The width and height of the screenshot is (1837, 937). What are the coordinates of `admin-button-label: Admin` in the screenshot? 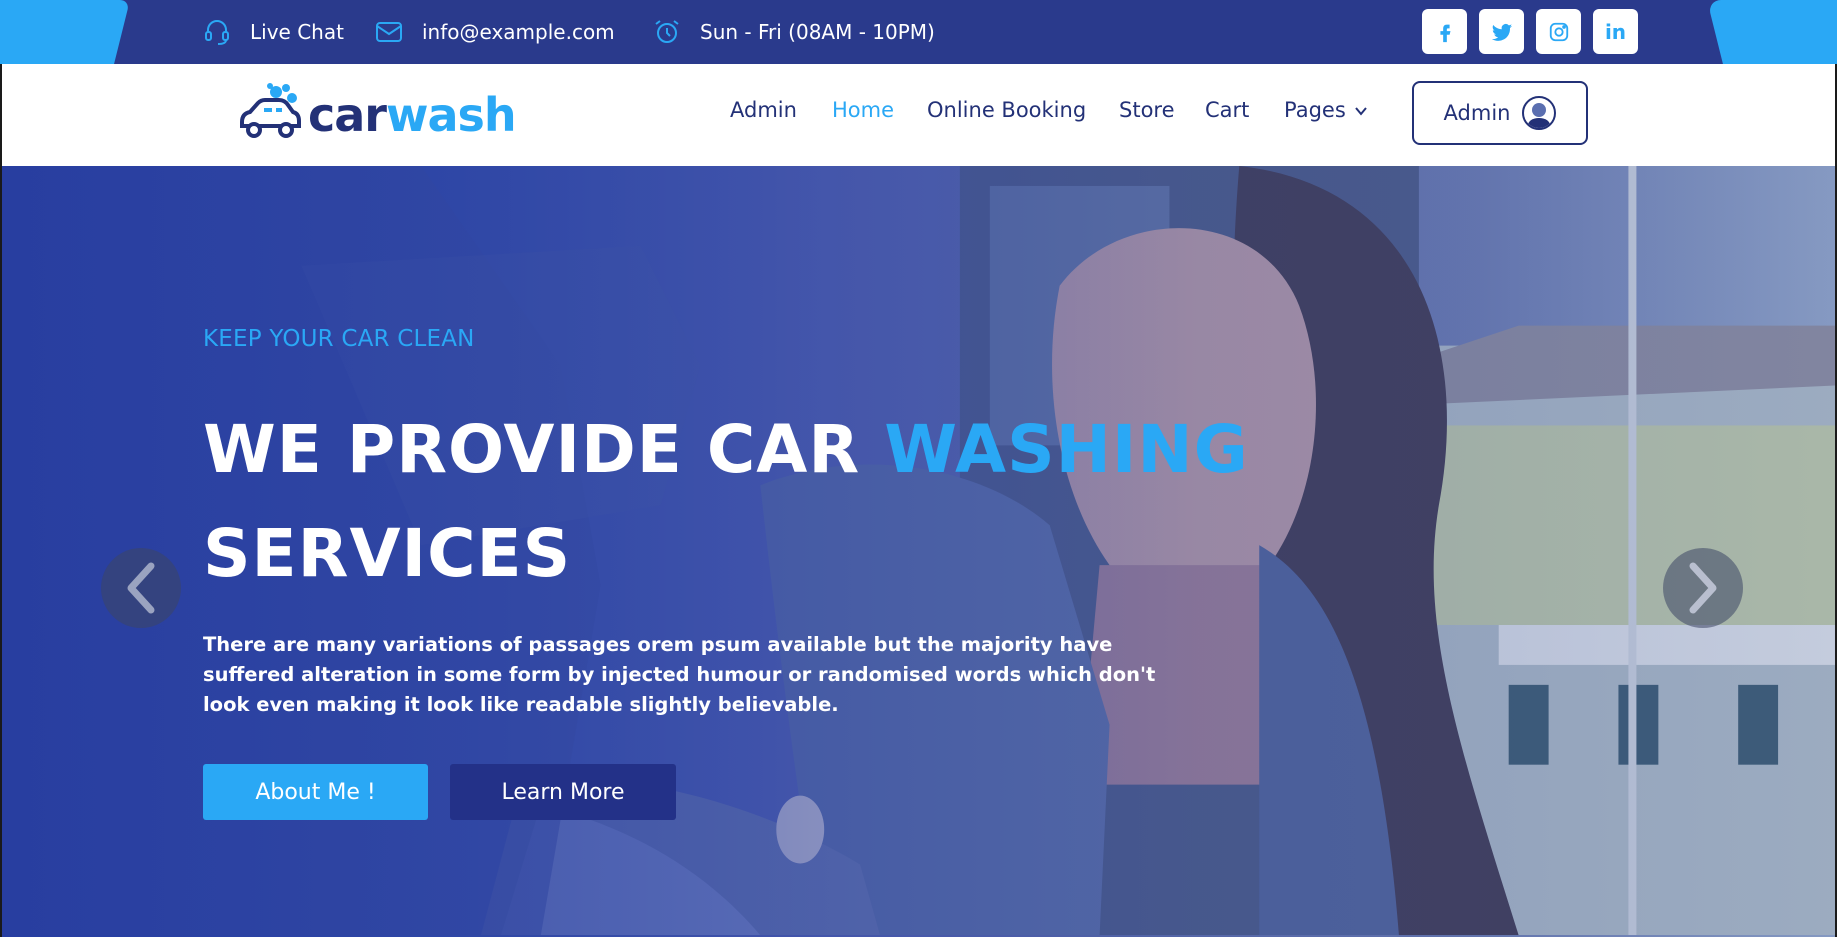 It's located at (1477, 113).